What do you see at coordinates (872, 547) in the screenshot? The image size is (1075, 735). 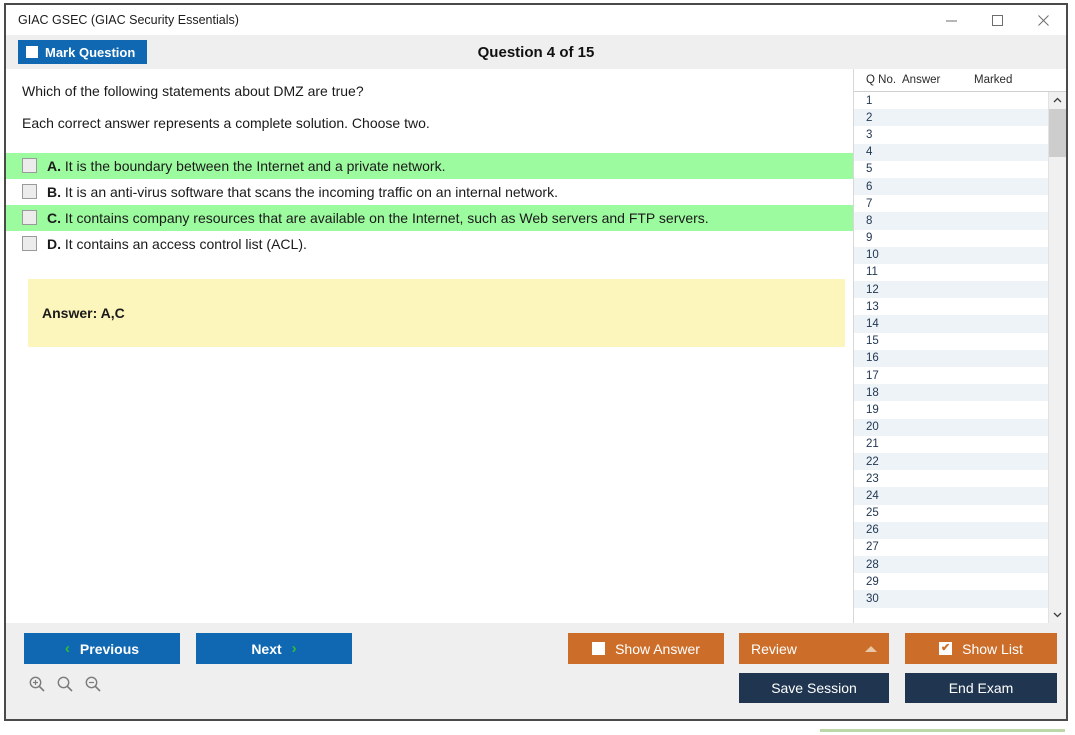 I see `row-question-number: 27` at bounding box center [872, 547].